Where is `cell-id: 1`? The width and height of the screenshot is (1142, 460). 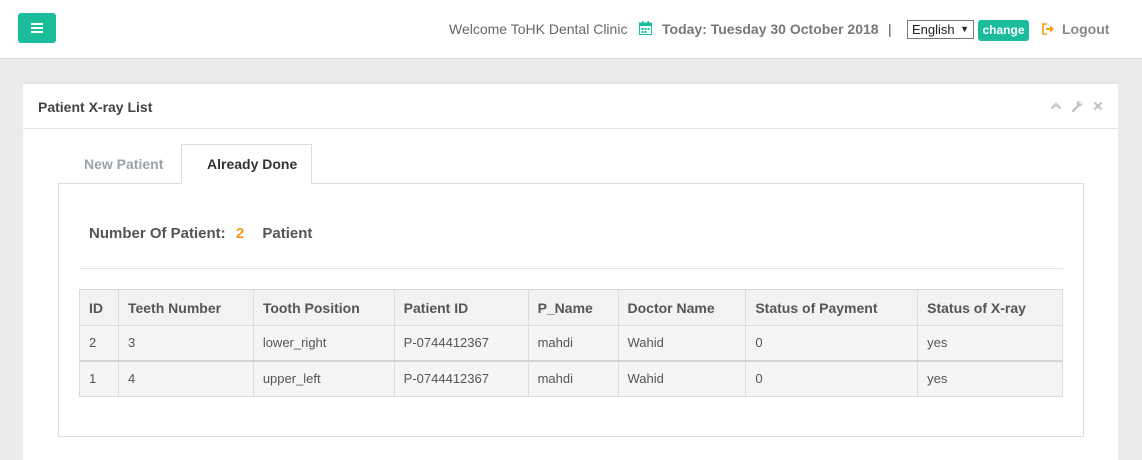
cell-id: 1 is located at coordinates (99, 378).